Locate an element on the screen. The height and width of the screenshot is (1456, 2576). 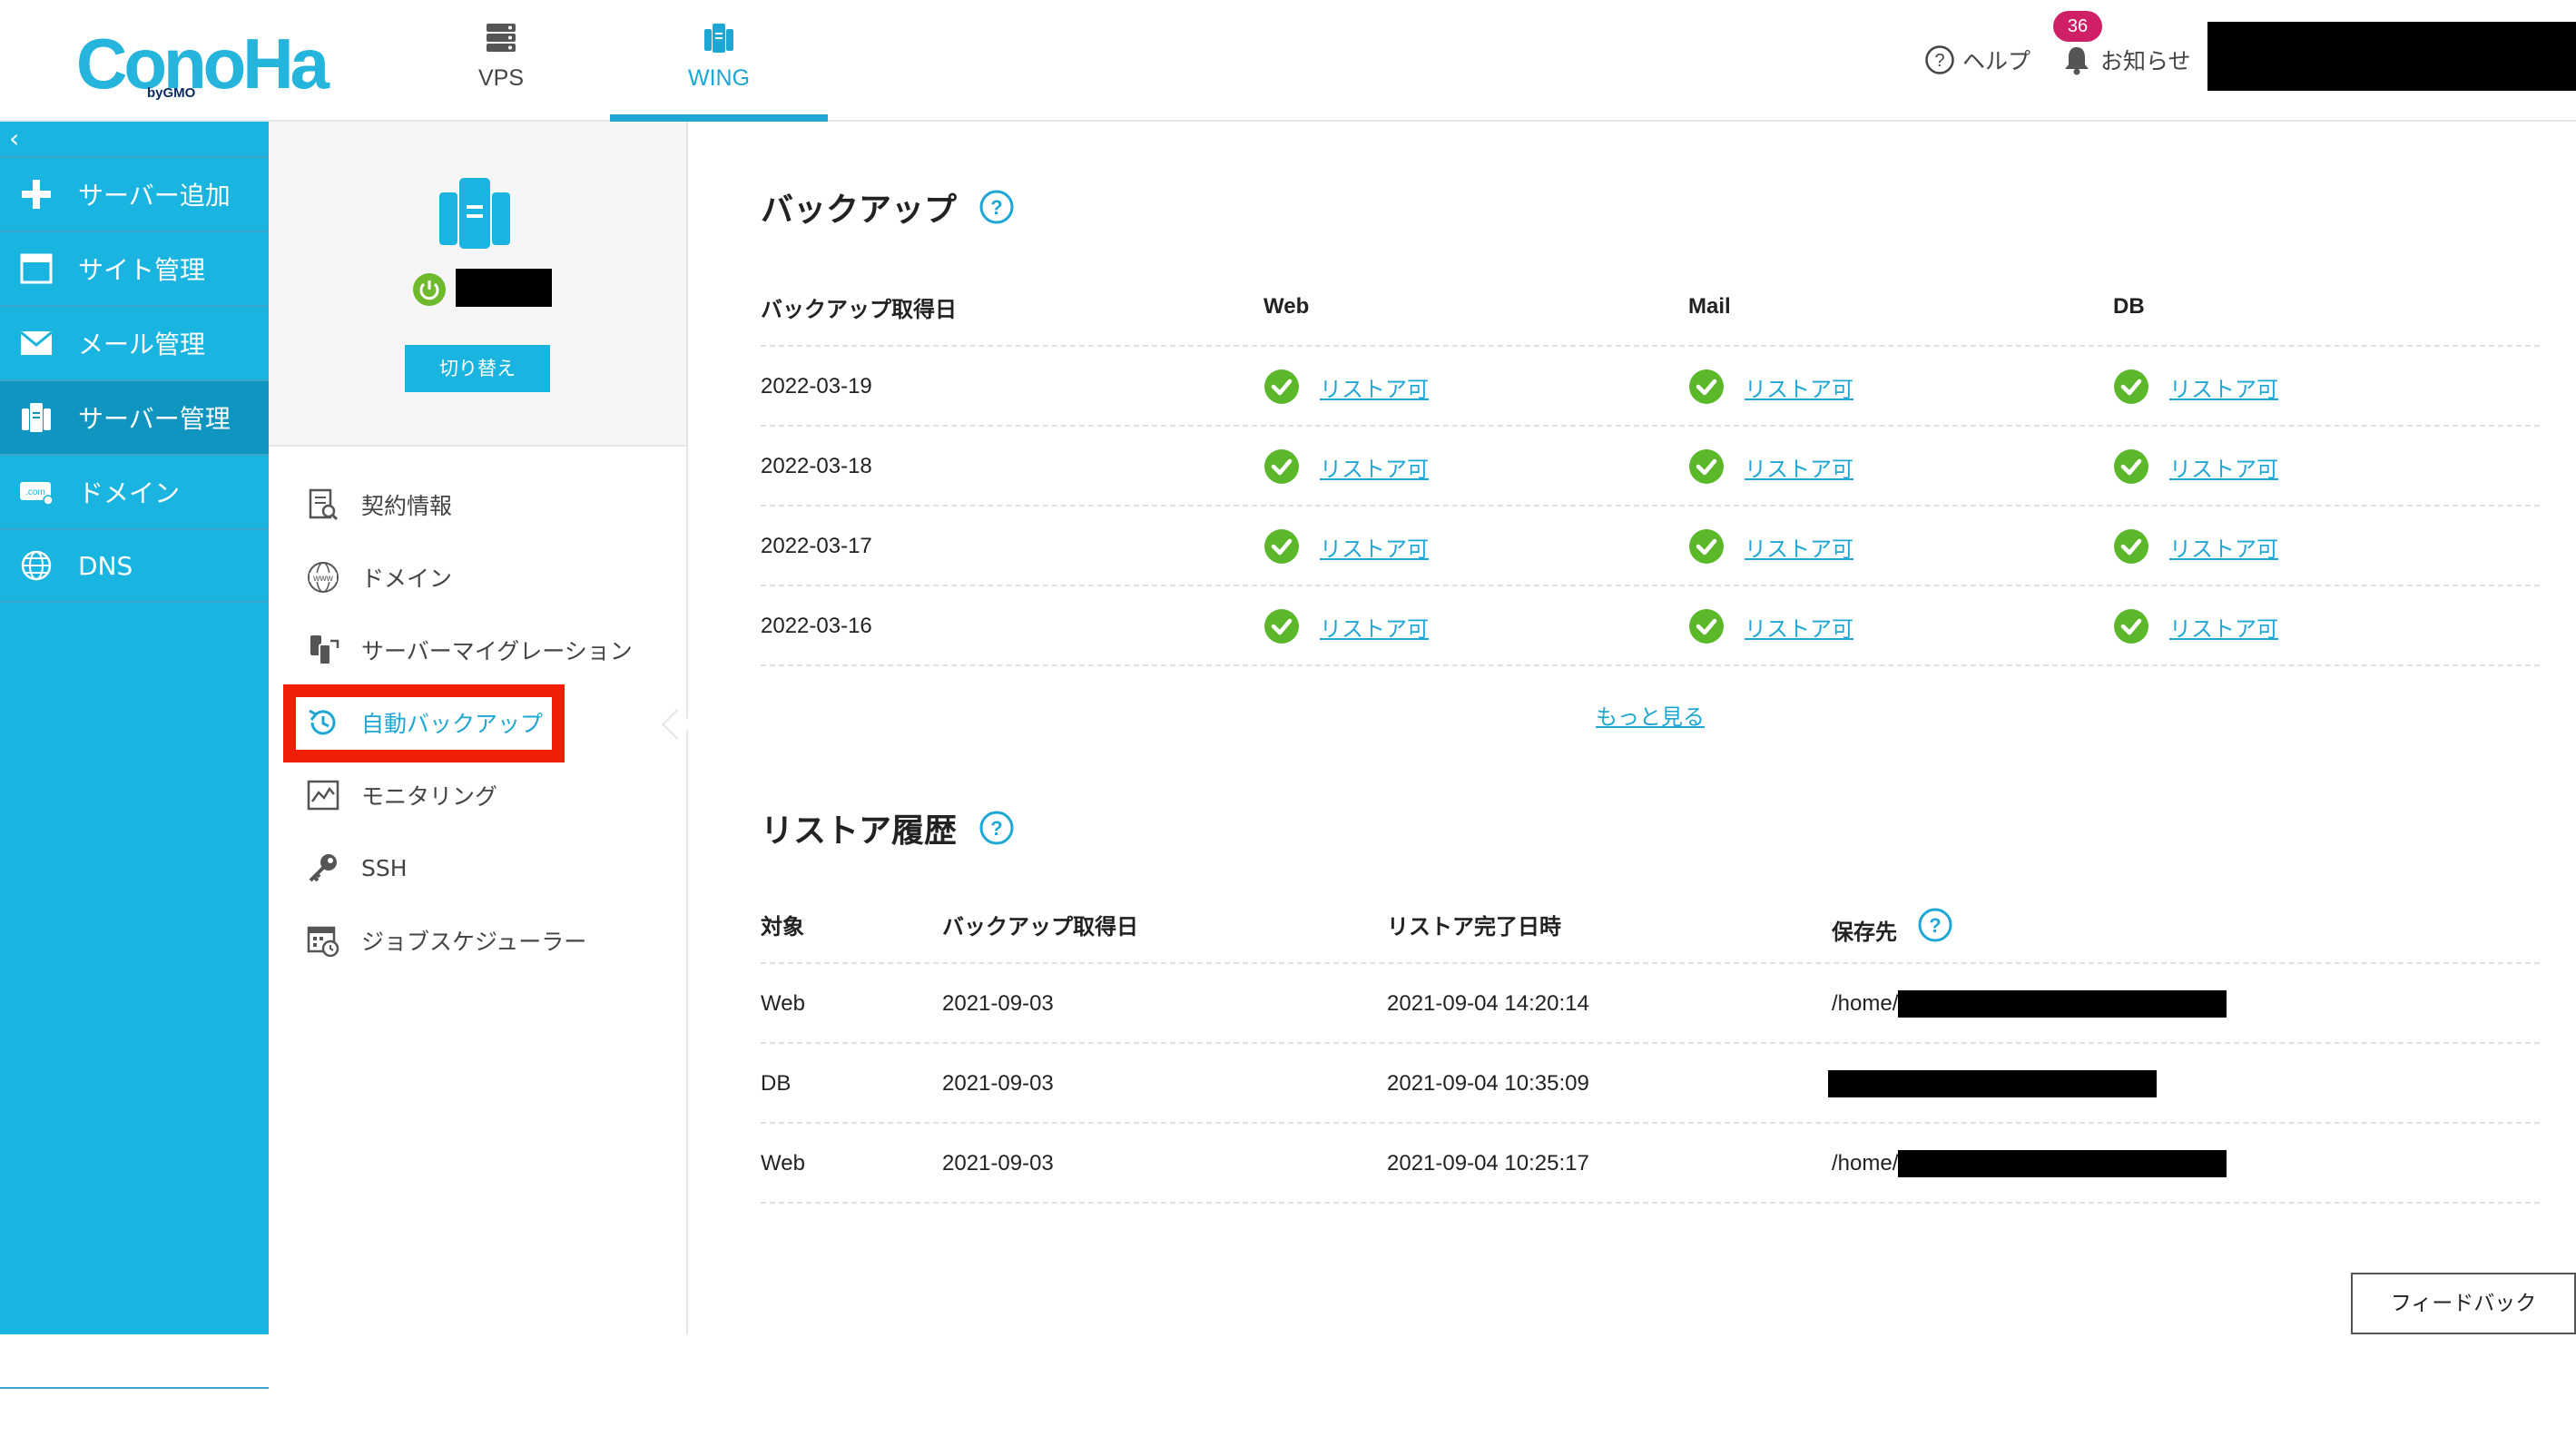
scheduler-icon is located at coordinates (323, 941).